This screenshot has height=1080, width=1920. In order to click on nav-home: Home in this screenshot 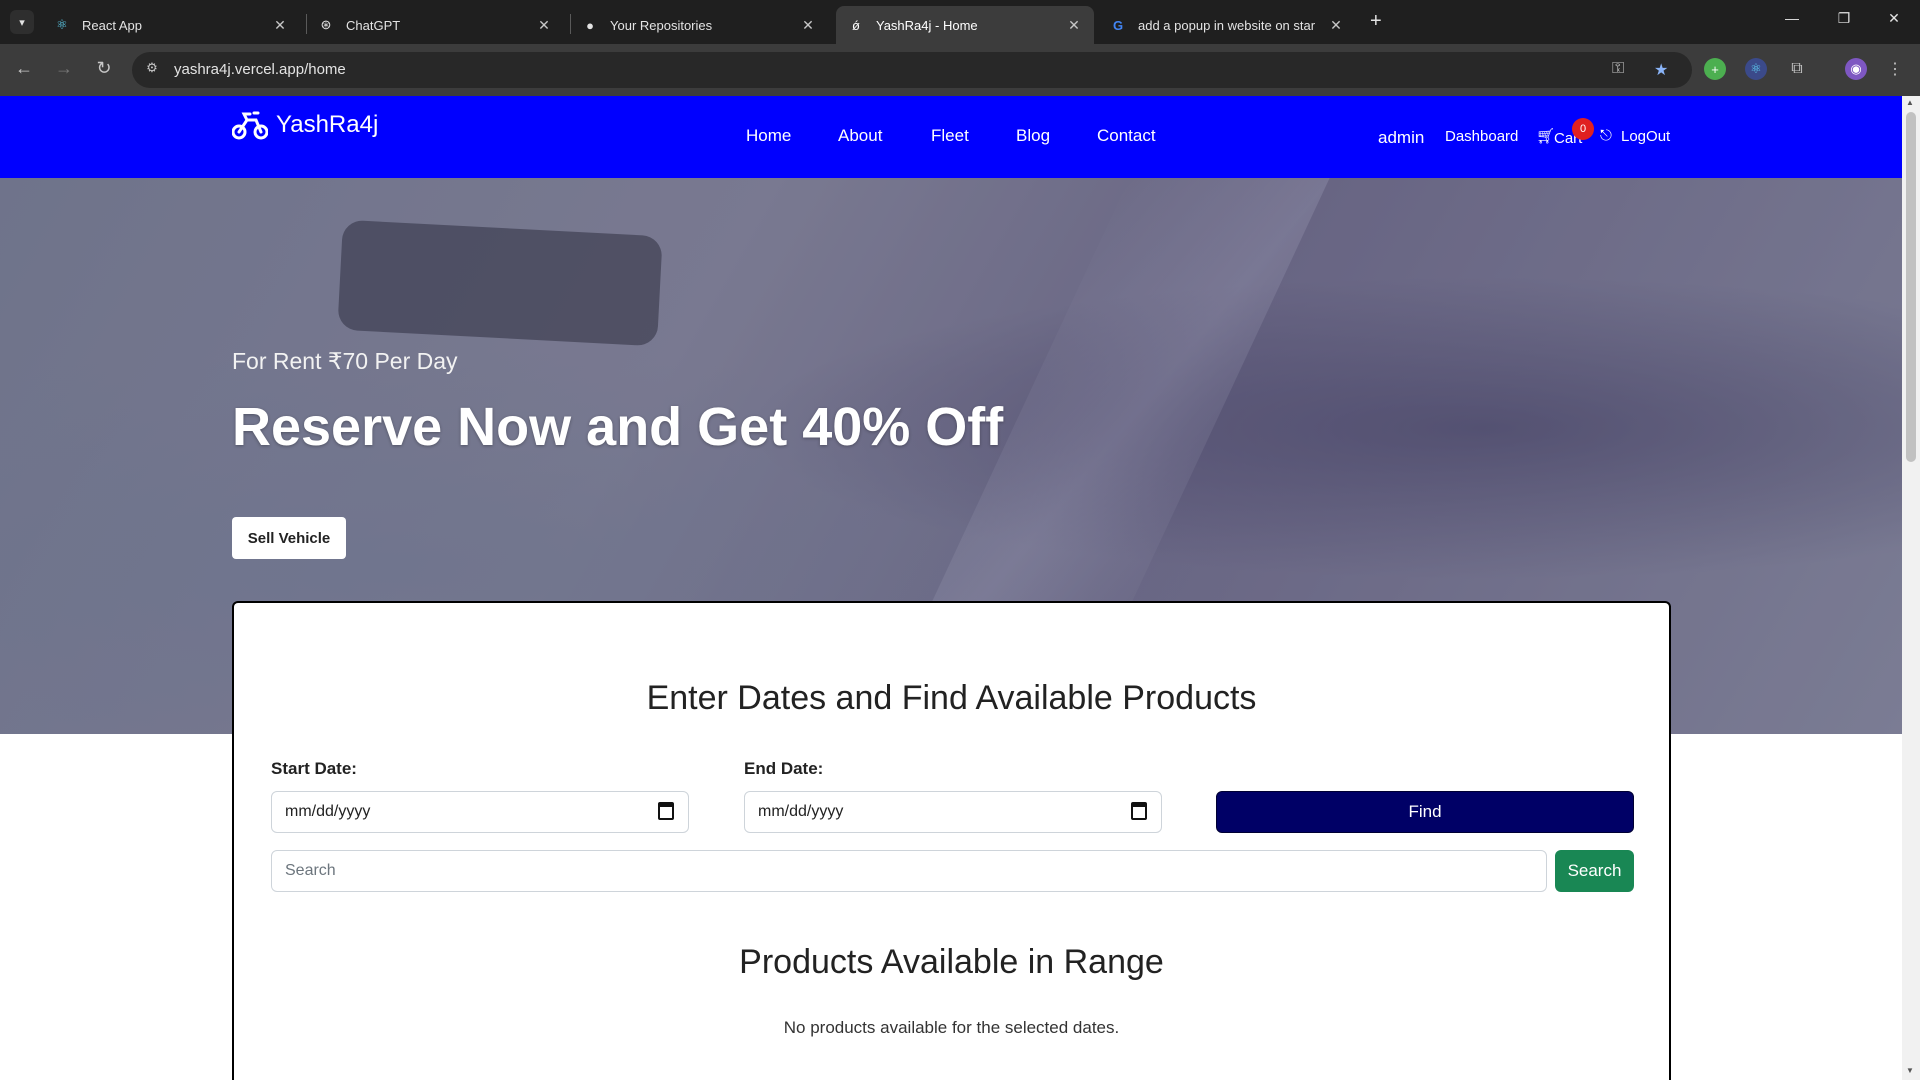, I will do `click(768, 136)`.